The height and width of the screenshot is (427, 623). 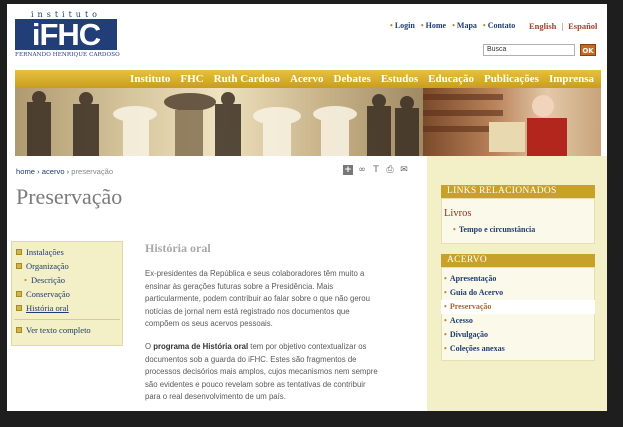 I want to click on link-tempo-e-circunstancia: • Tempo e circunstância, so click(x=494, y=229).